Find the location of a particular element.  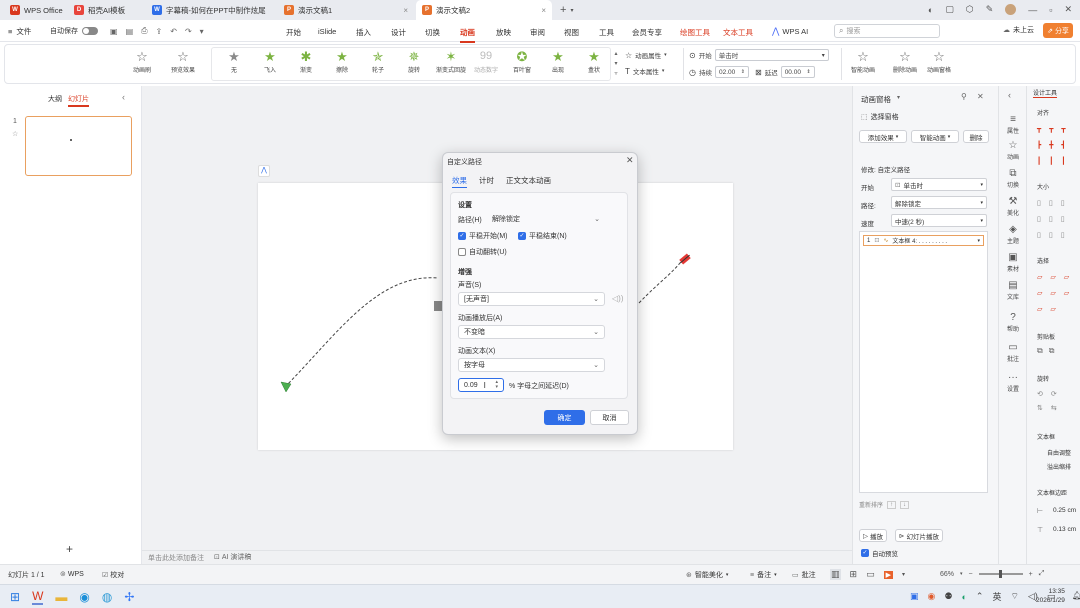

comments-toggle: ▭ 批注 is located at coordinates (804, 575).